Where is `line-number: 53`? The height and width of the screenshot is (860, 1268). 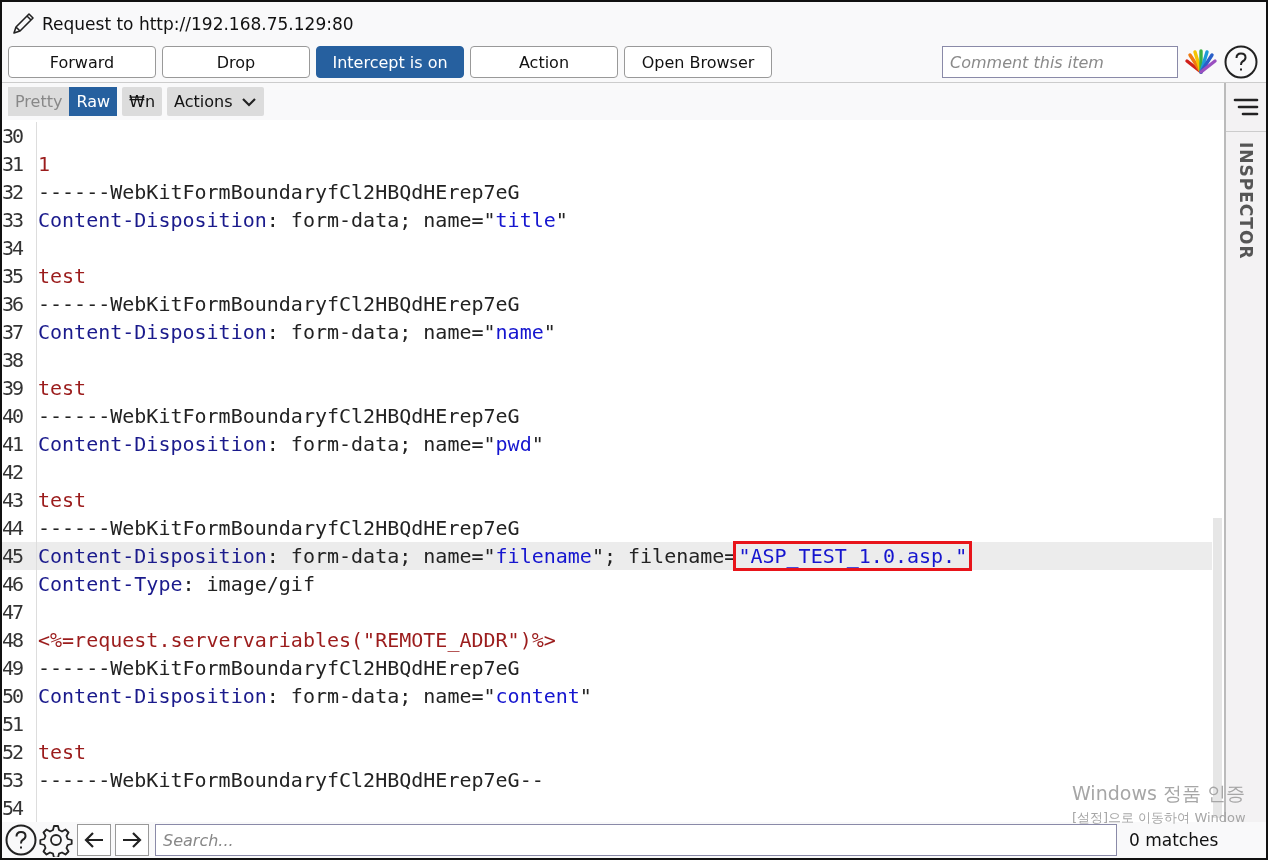
line-number: 53 is located at coordinates (19, 780).